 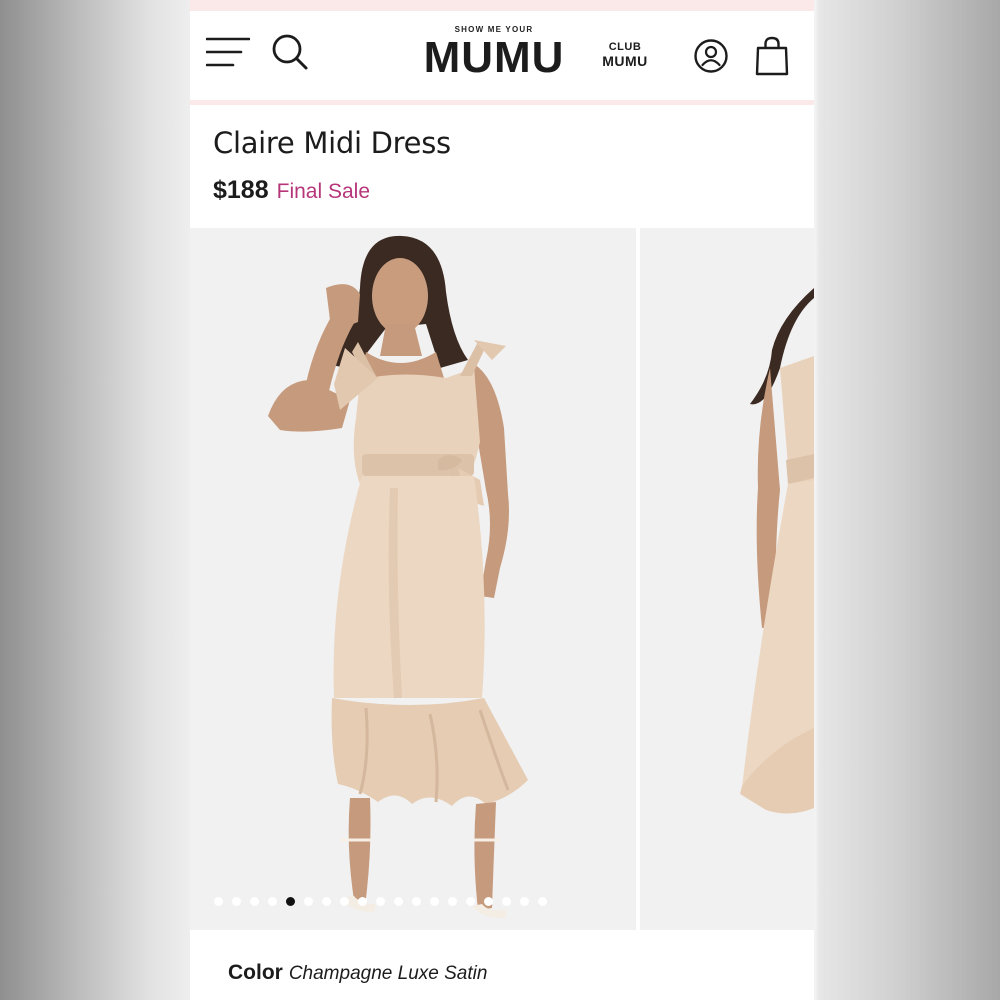 What do you see at coordinates (494, 58) in the screenshot?
I see `brand-logo: MUMU` at bounding box center [494, 58].